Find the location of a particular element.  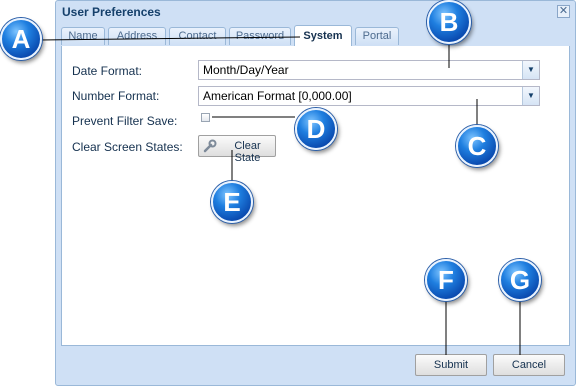

clear-state-button: Clear State is located at coordinates (237, 149).